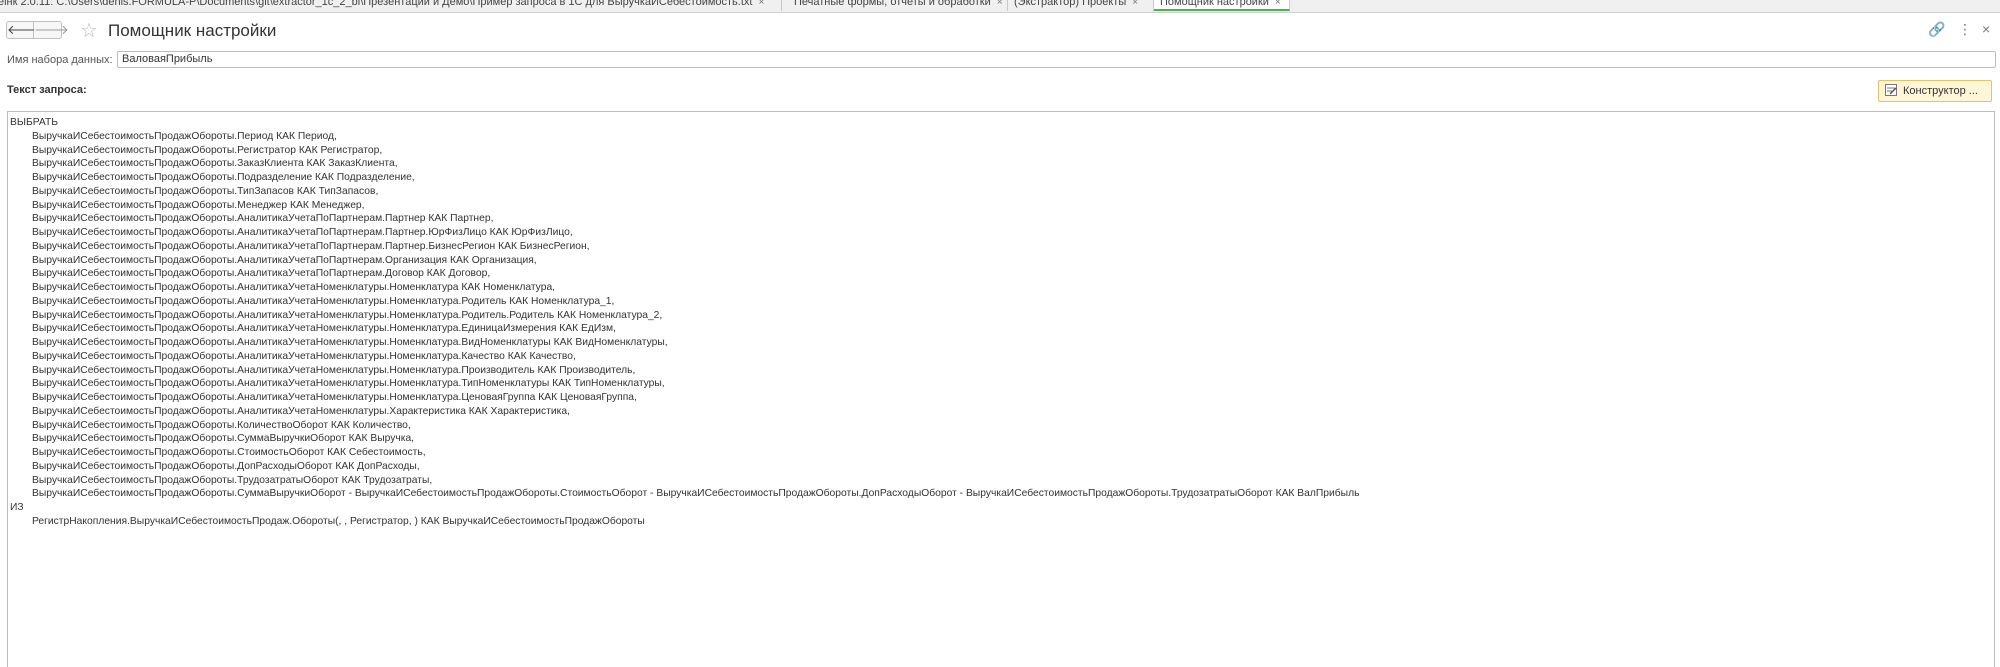 This screenshot has height=667, width=2000. I want to click on tab-setup-assistant: Помощник настройки ×, so click(1222, 5).